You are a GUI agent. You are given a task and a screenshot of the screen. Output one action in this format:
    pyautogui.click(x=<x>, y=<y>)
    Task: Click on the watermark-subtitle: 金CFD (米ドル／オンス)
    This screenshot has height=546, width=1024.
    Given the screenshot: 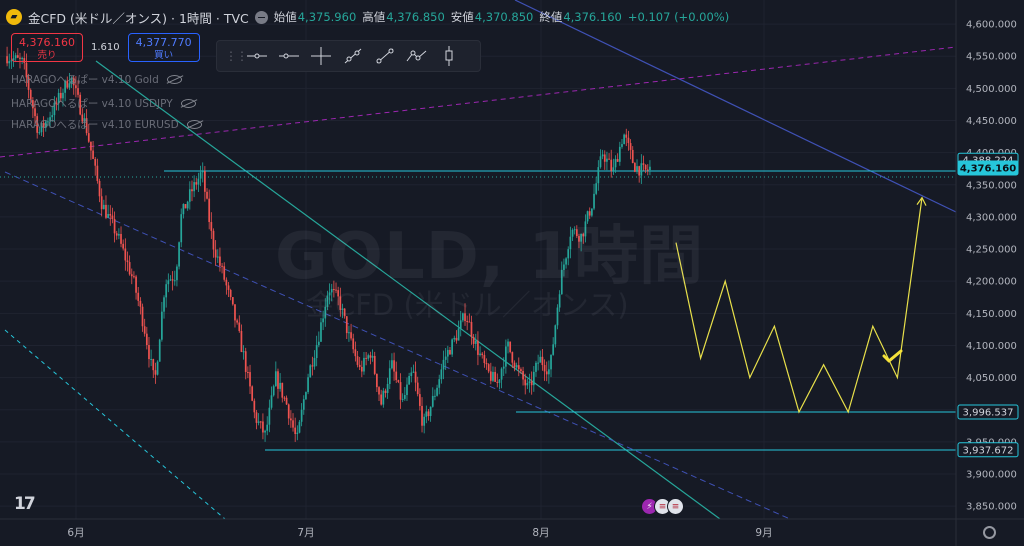 What is the action you would take?
    pyautogui.click(x=467, y=305)
    